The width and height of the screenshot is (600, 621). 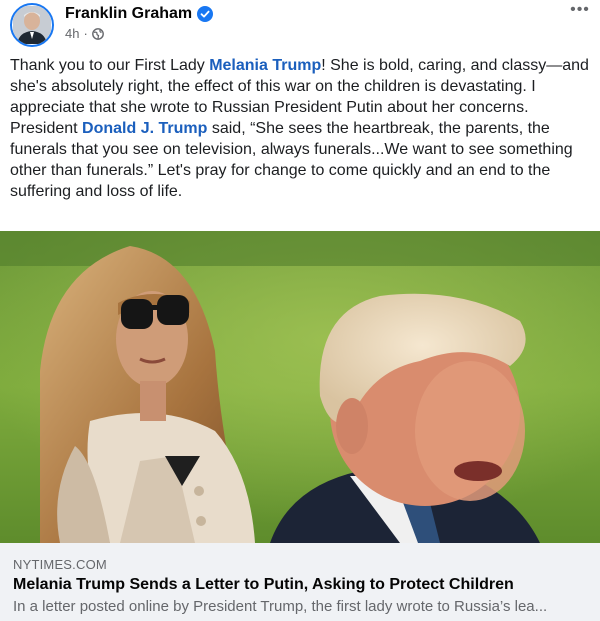 What do you see at coordinates (72, 33) in the screenshot?
I see `post-timestamp: 4h` at bounding box center [72, 33].